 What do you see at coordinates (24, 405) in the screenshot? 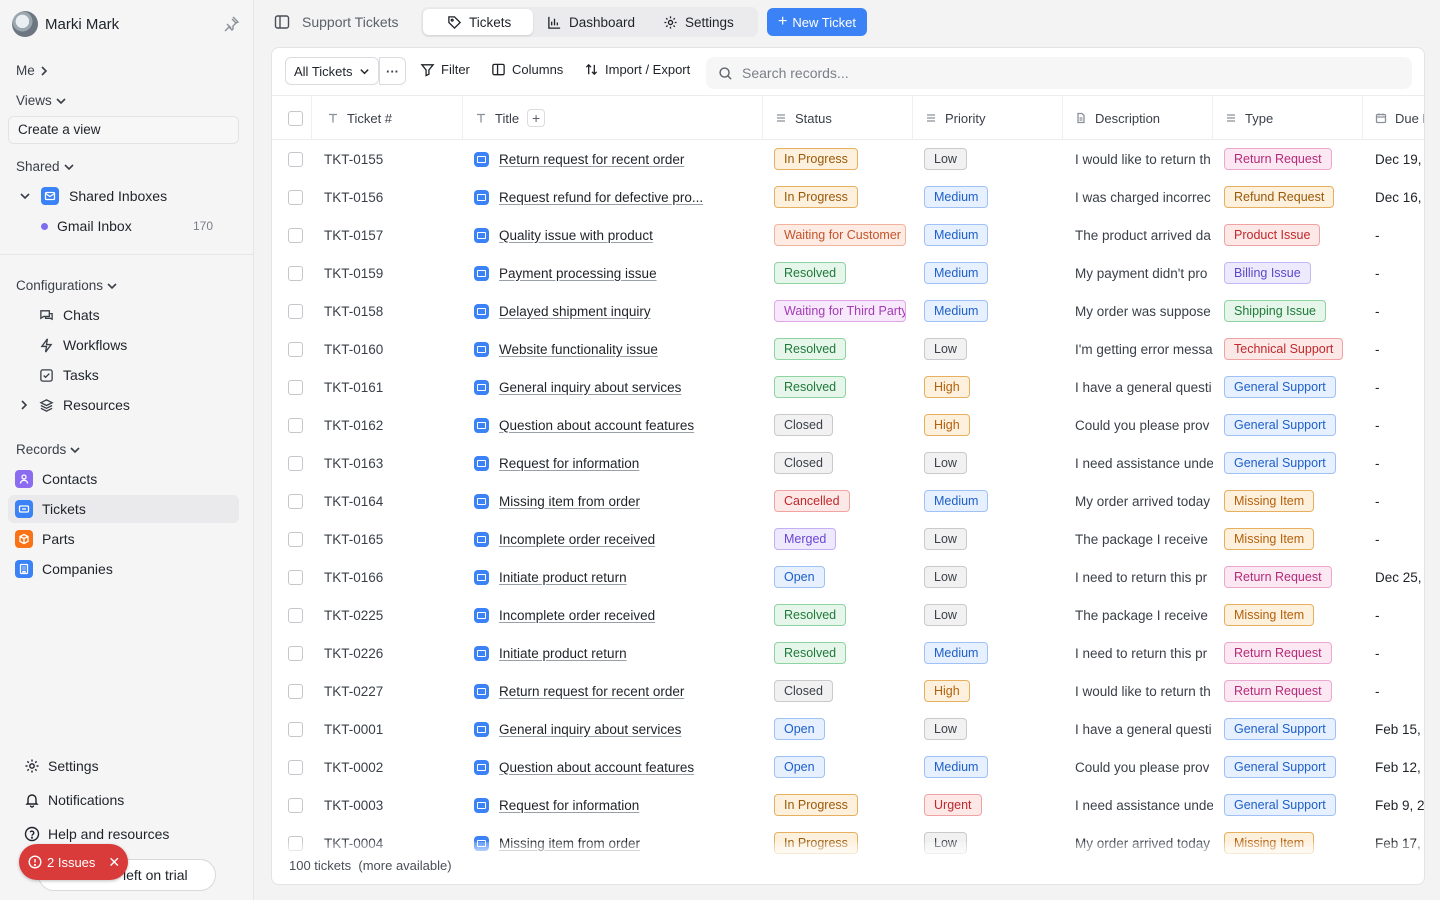
I see `chevron-right-icon` at bounding box center [24, 405].